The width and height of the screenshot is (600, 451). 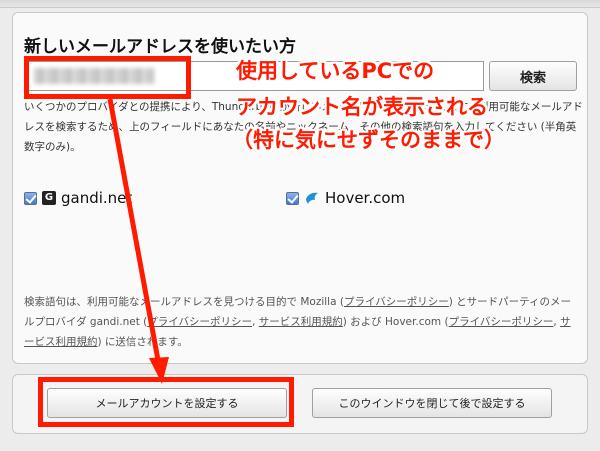 I want to click on section-heading: 新しいメールアドレスを使いたい方, so click(x=160, y=47).